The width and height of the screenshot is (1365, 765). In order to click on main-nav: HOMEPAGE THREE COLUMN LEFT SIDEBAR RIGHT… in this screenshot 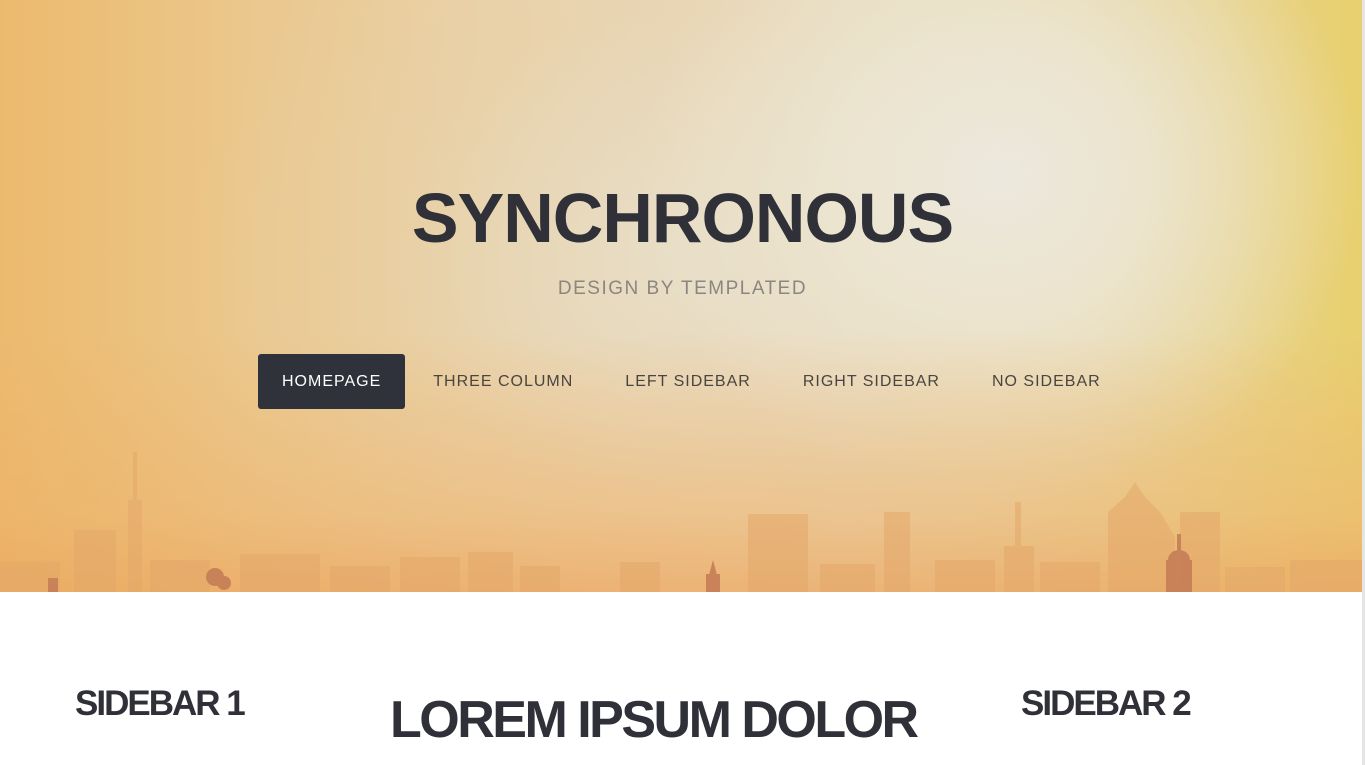, I will do `click(692, 381)`.